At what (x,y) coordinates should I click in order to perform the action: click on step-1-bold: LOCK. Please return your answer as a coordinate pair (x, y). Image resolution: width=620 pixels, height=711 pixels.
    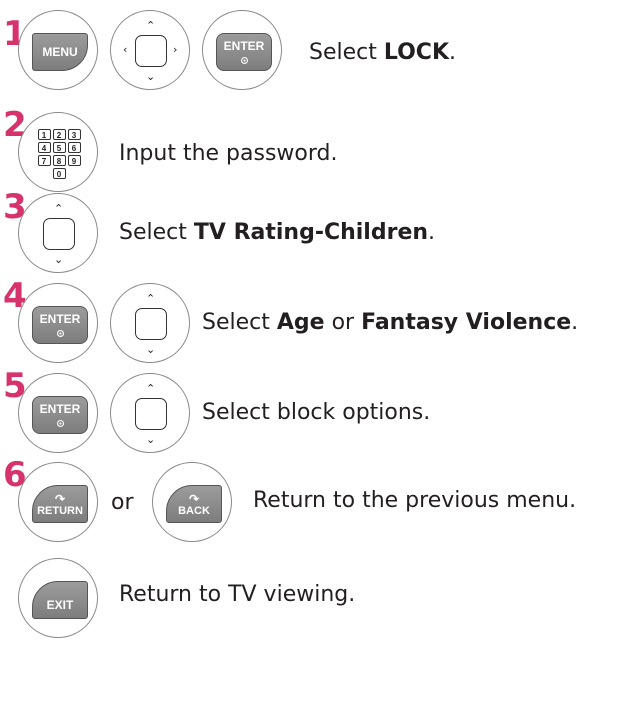
    Looking at the image, I should click on (416, 52).